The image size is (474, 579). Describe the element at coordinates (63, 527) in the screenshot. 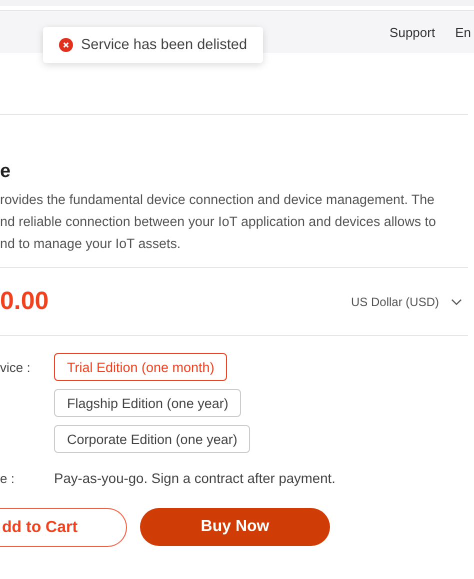

I see `add-to-cart-button: dd to Cart` at that location.